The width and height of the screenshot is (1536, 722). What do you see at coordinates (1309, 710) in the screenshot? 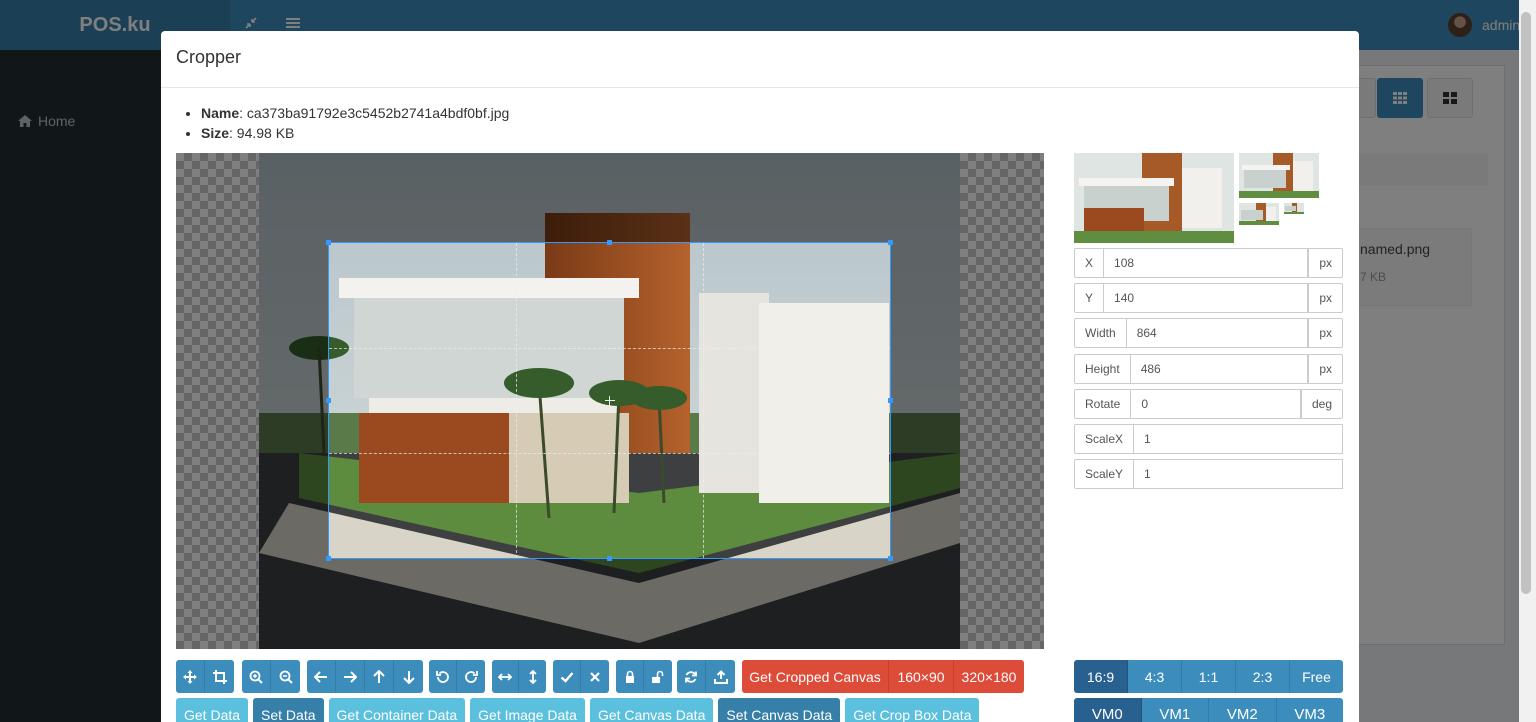
I see `view-mode-3: VM3` at bounding box center [1309, 710].